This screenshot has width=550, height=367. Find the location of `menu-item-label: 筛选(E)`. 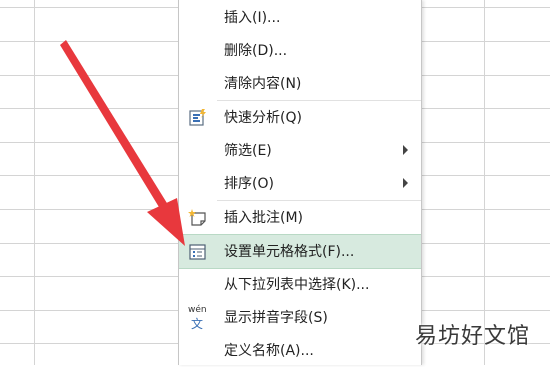

menu-item-label: 筛选(E) is located at coordinates (248, 151).